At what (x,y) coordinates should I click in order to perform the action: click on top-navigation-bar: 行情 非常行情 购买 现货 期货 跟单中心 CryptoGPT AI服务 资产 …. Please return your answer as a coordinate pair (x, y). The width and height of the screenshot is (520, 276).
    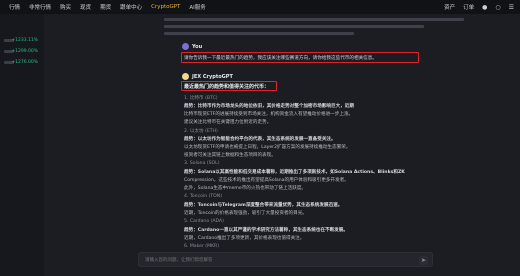
    Looking at the image, I should click on (260, 7).